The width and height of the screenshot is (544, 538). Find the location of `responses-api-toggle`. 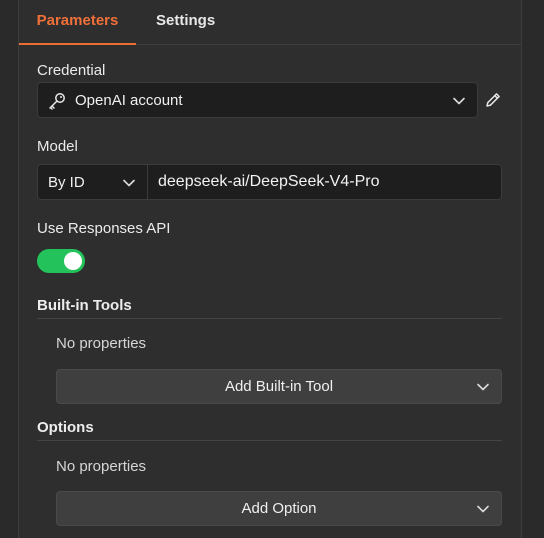

responses-api-toggle is located at coordinates (61, 261).